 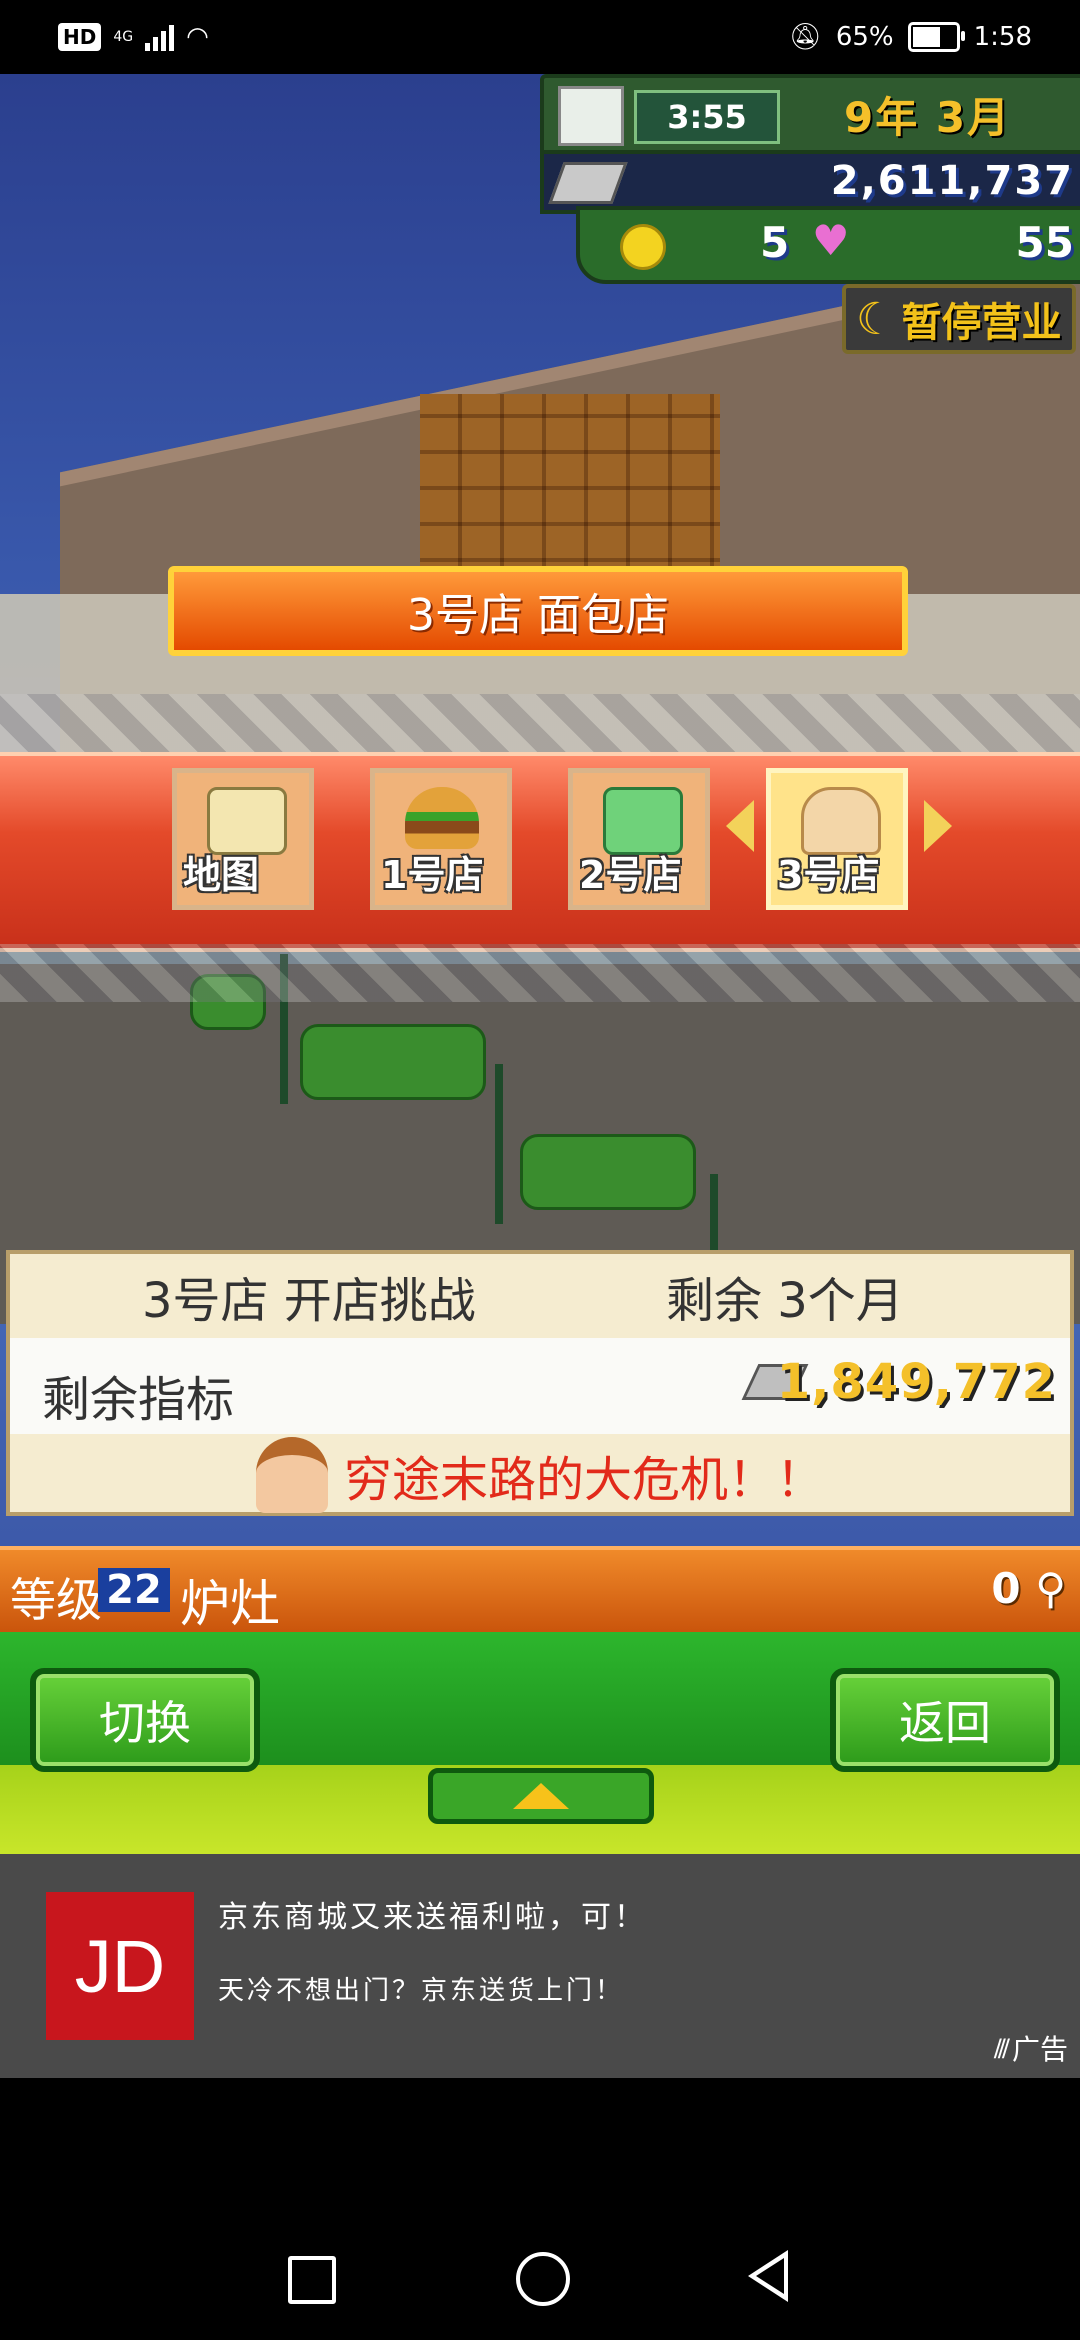 What do you see at coordinates (707, 117) in the screenshot?
I see `game-time: 3:55` at bounding box center [707, 117].